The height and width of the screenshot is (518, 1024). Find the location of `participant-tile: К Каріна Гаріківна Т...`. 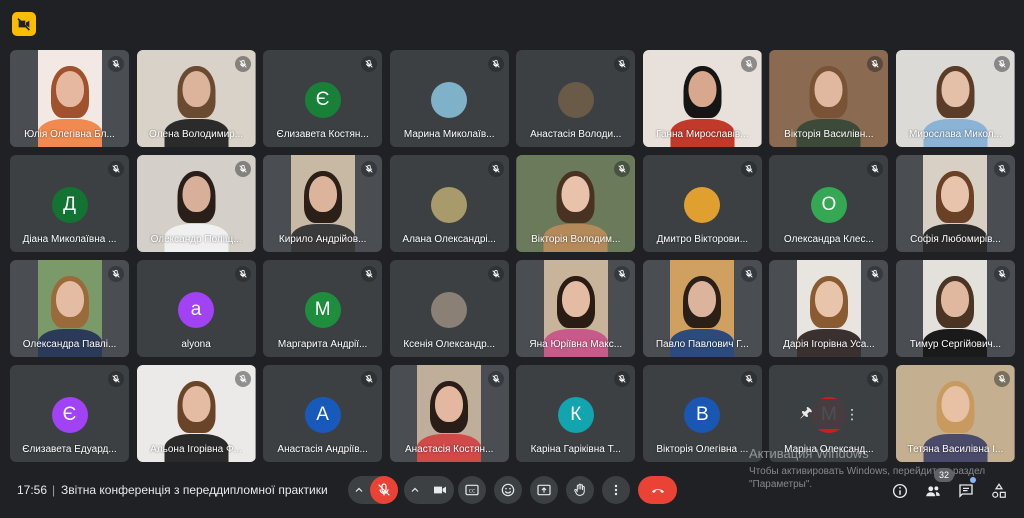

participant-tile: К Каріна Гаріківна Т... is located at coordinates (576, 413).